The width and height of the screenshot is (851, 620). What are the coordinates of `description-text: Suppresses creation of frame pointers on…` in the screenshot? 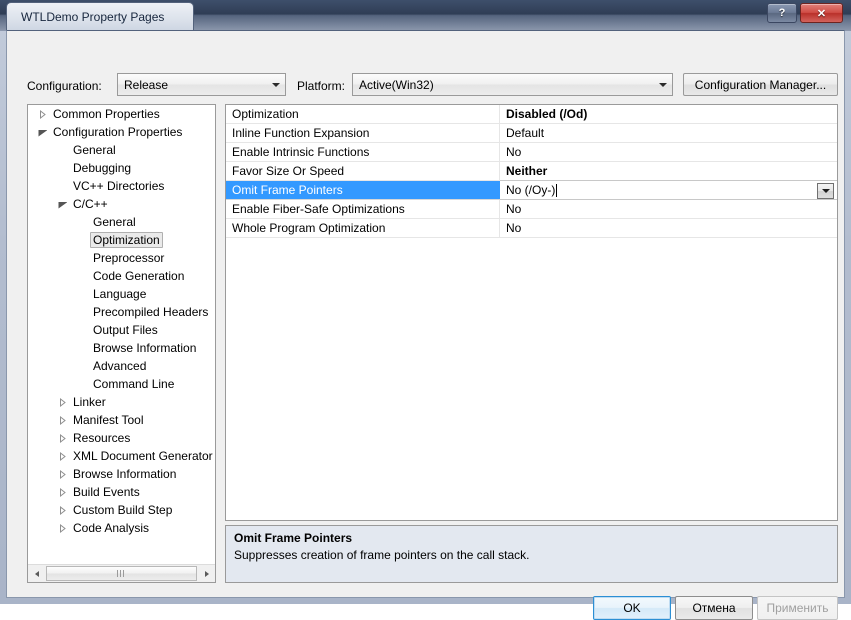 It's located at (382, 555).